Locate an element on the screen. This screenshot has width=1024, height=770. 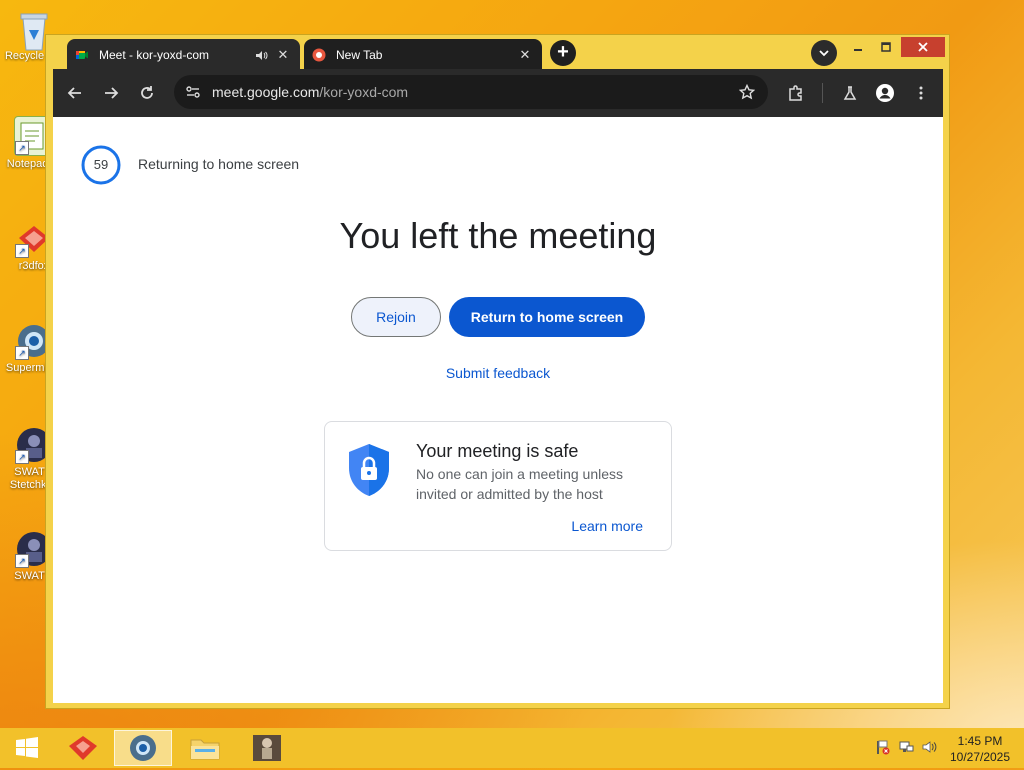
folder-icon is located at coordinates (205, 749).